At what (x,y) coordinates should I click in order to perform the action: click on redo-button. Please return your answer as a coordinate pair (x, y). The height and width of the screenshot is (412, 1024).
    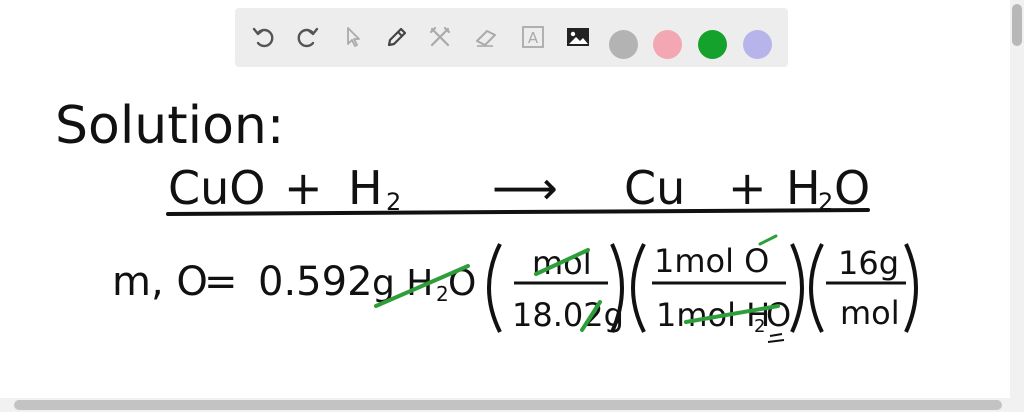
    Looking at the image, I should click on (307, 37).